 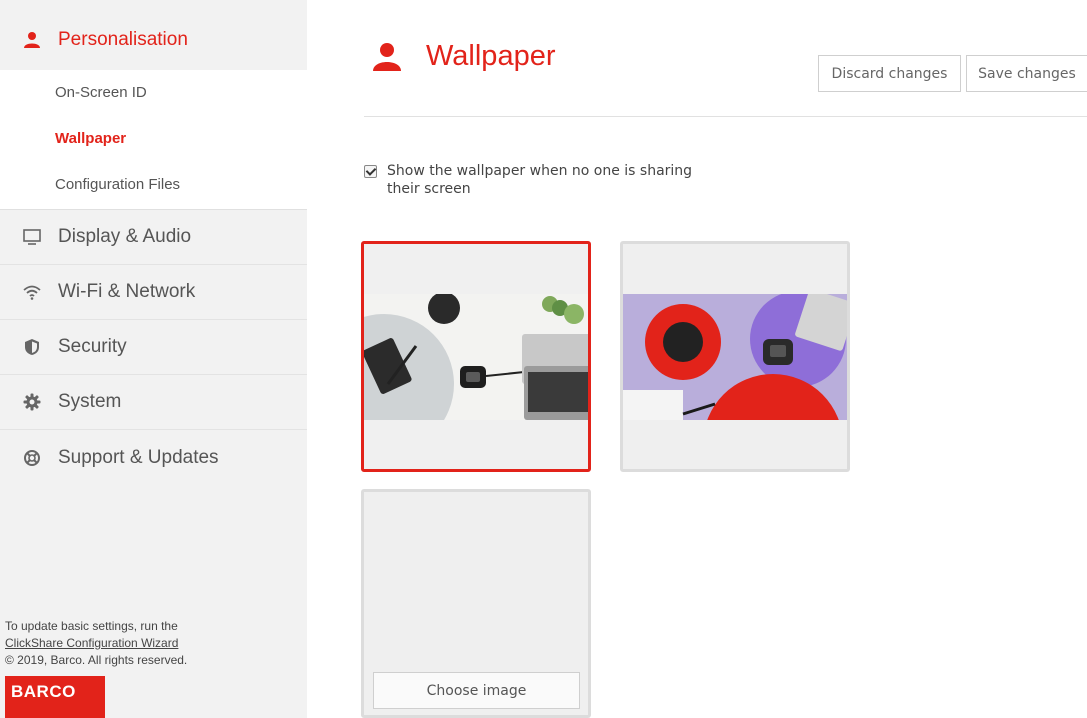 What do you see at coordinates (92, 346) in the screenshot?
I see `sidebar-item-label: Security` at bounding box center [92, 346].